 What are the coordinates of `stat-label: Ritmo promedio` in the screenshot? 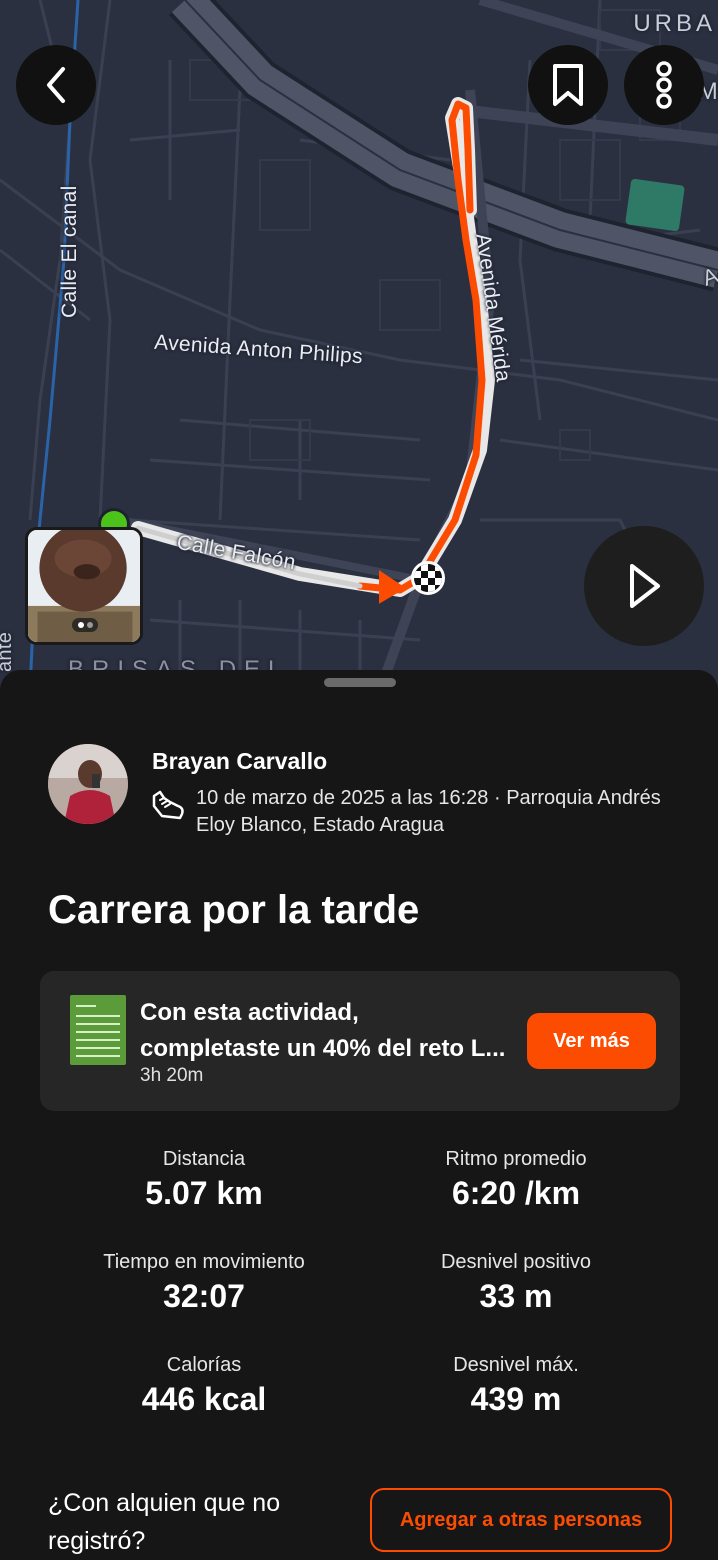 It's located at (516, 1159).